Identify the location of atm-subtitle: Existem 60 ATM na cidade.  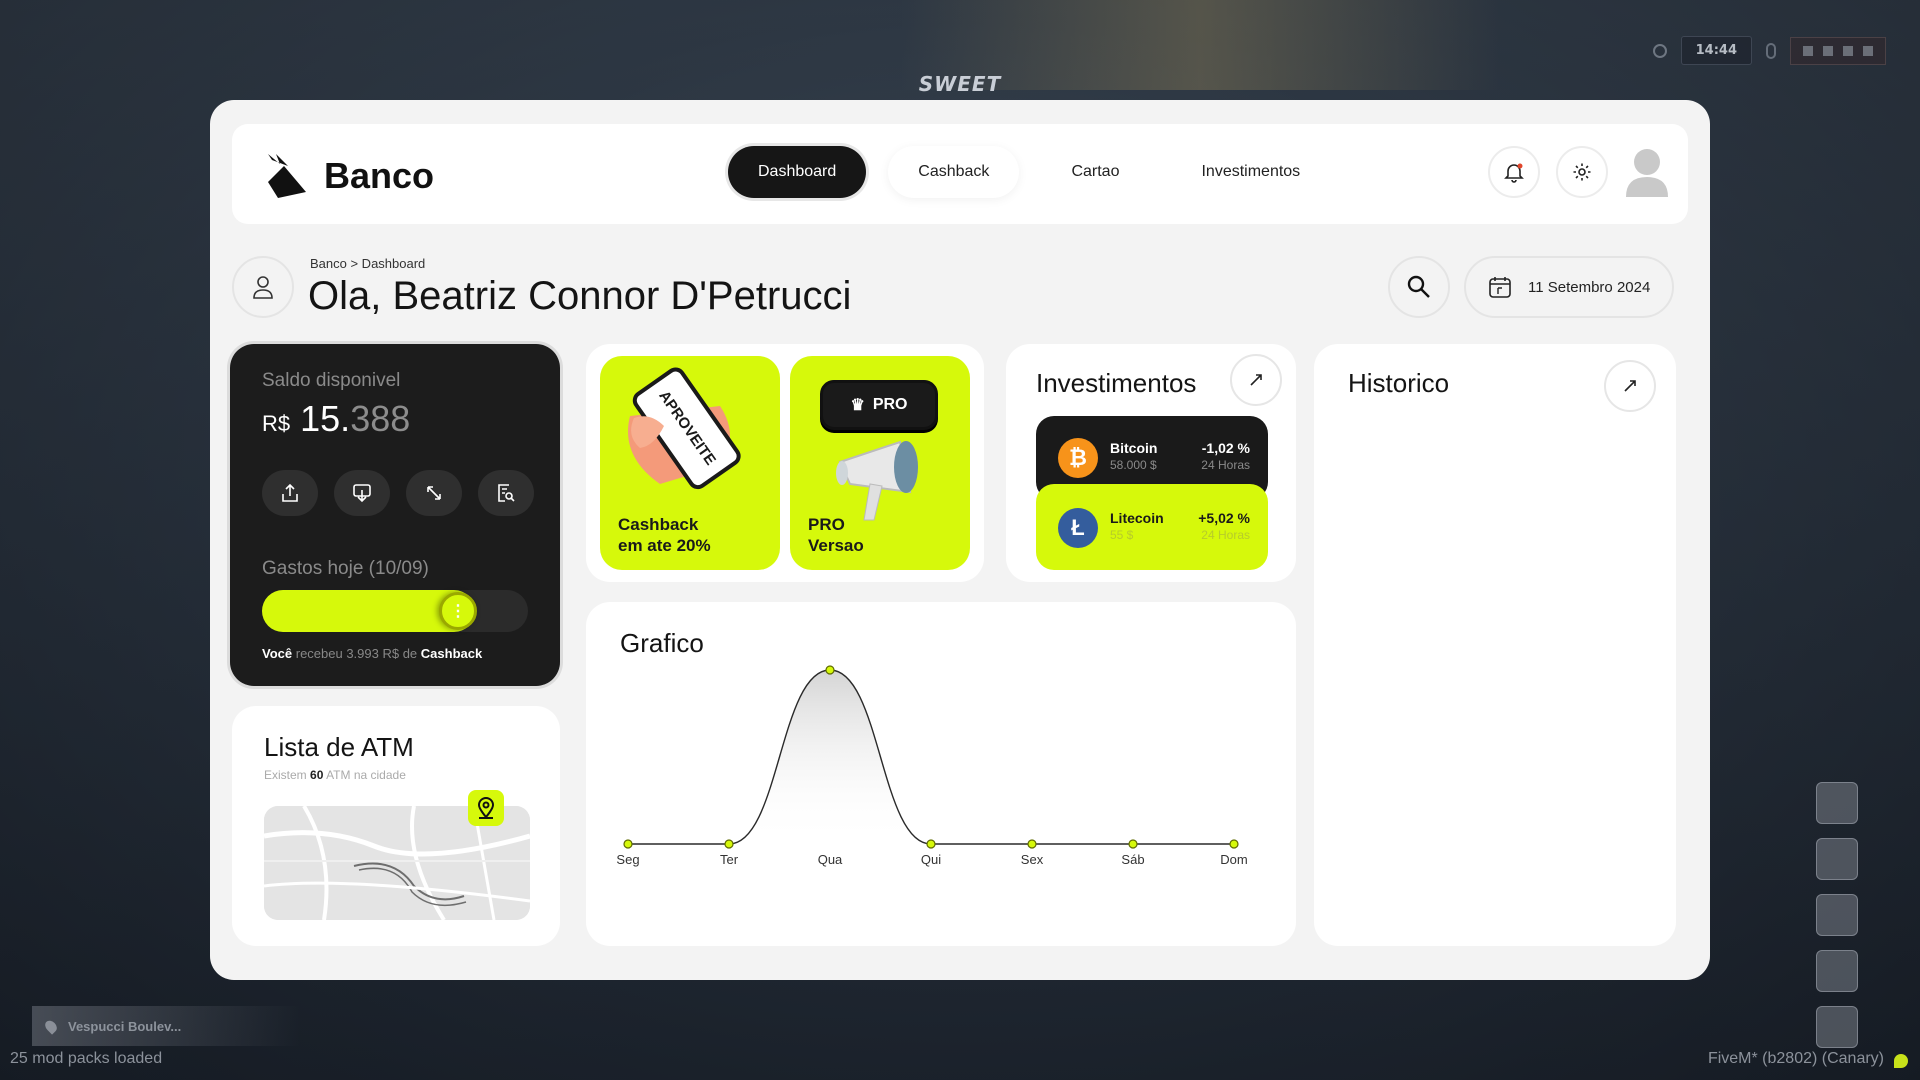
(335, 775).